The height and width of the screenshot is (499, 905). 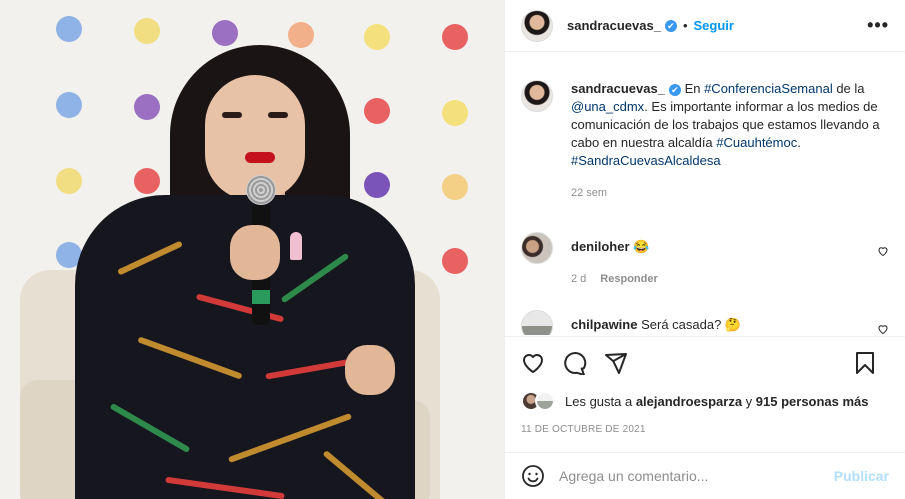 I want to click on caption-author: sandracuevas_, so click(x=618, y=88).